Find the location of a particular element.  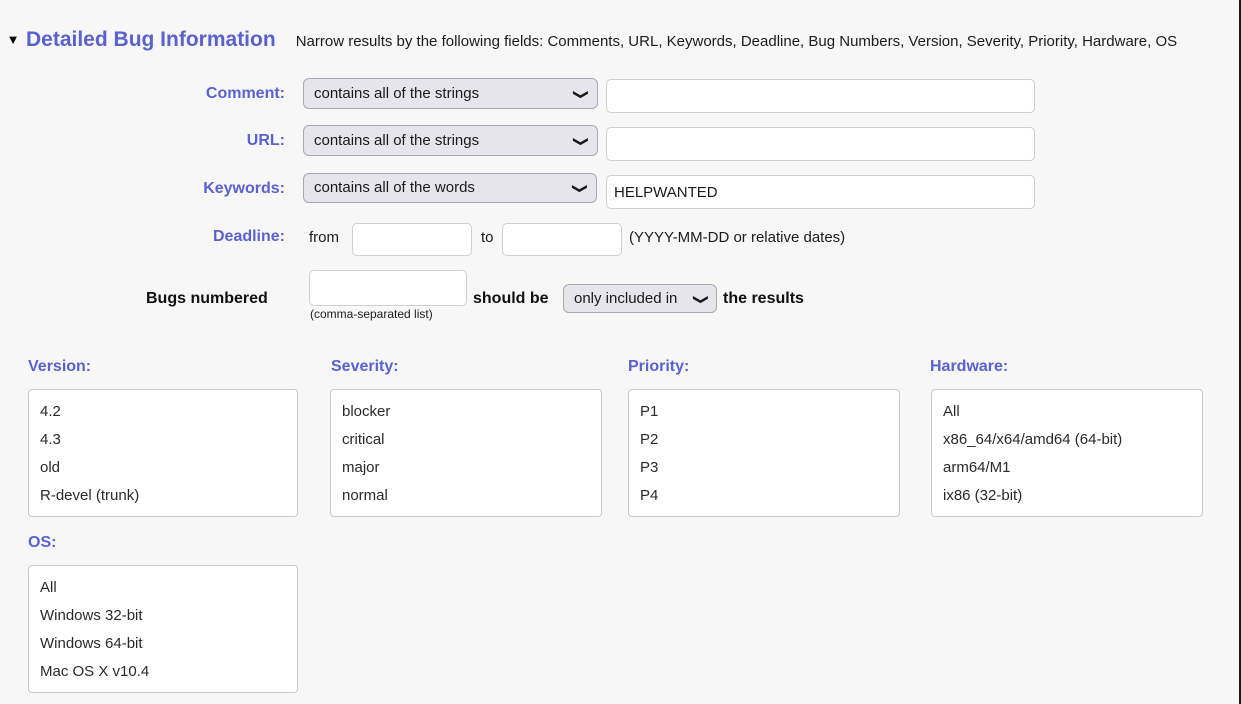

list-item: normal is located at coordinates (466, 496).